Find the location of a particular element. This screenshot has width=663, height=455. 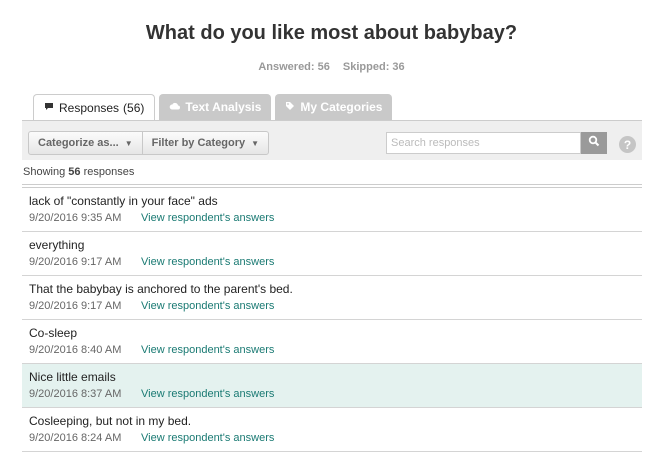

tab-label: My Categories is located at coordinates (341, 107).